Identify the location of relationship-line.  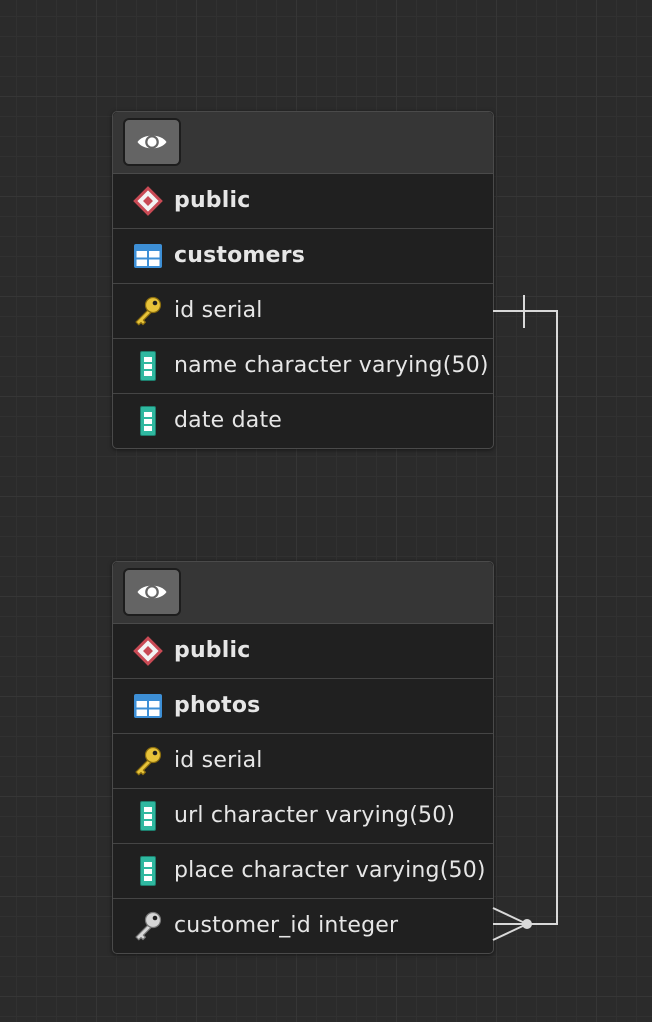
(525, 618).